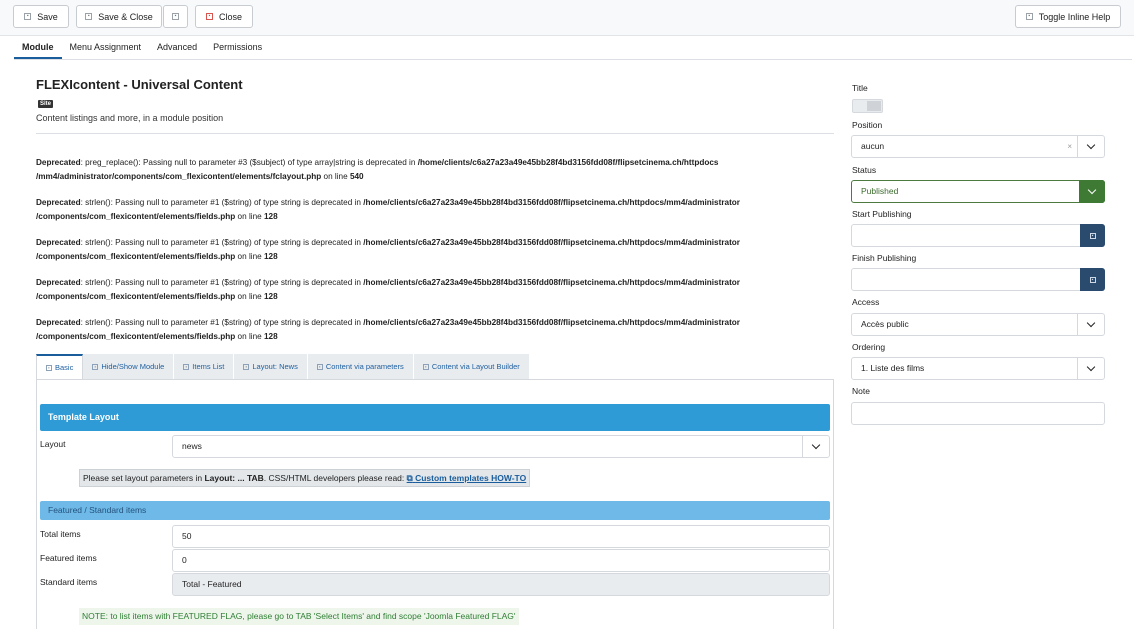 The image size is (1134, 629). I want to click on tab-advanced: Advanced, so click(177, 48).